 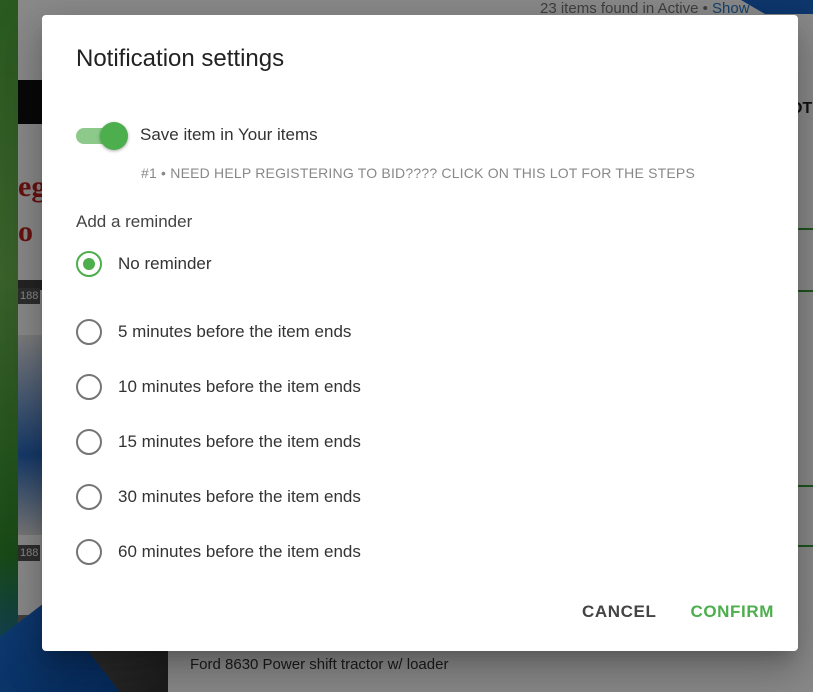 What do you see at coordinates (218, 264) in the screenshot?
I see `reminder-option-none: No reminder` at bounding box center [218, 264].